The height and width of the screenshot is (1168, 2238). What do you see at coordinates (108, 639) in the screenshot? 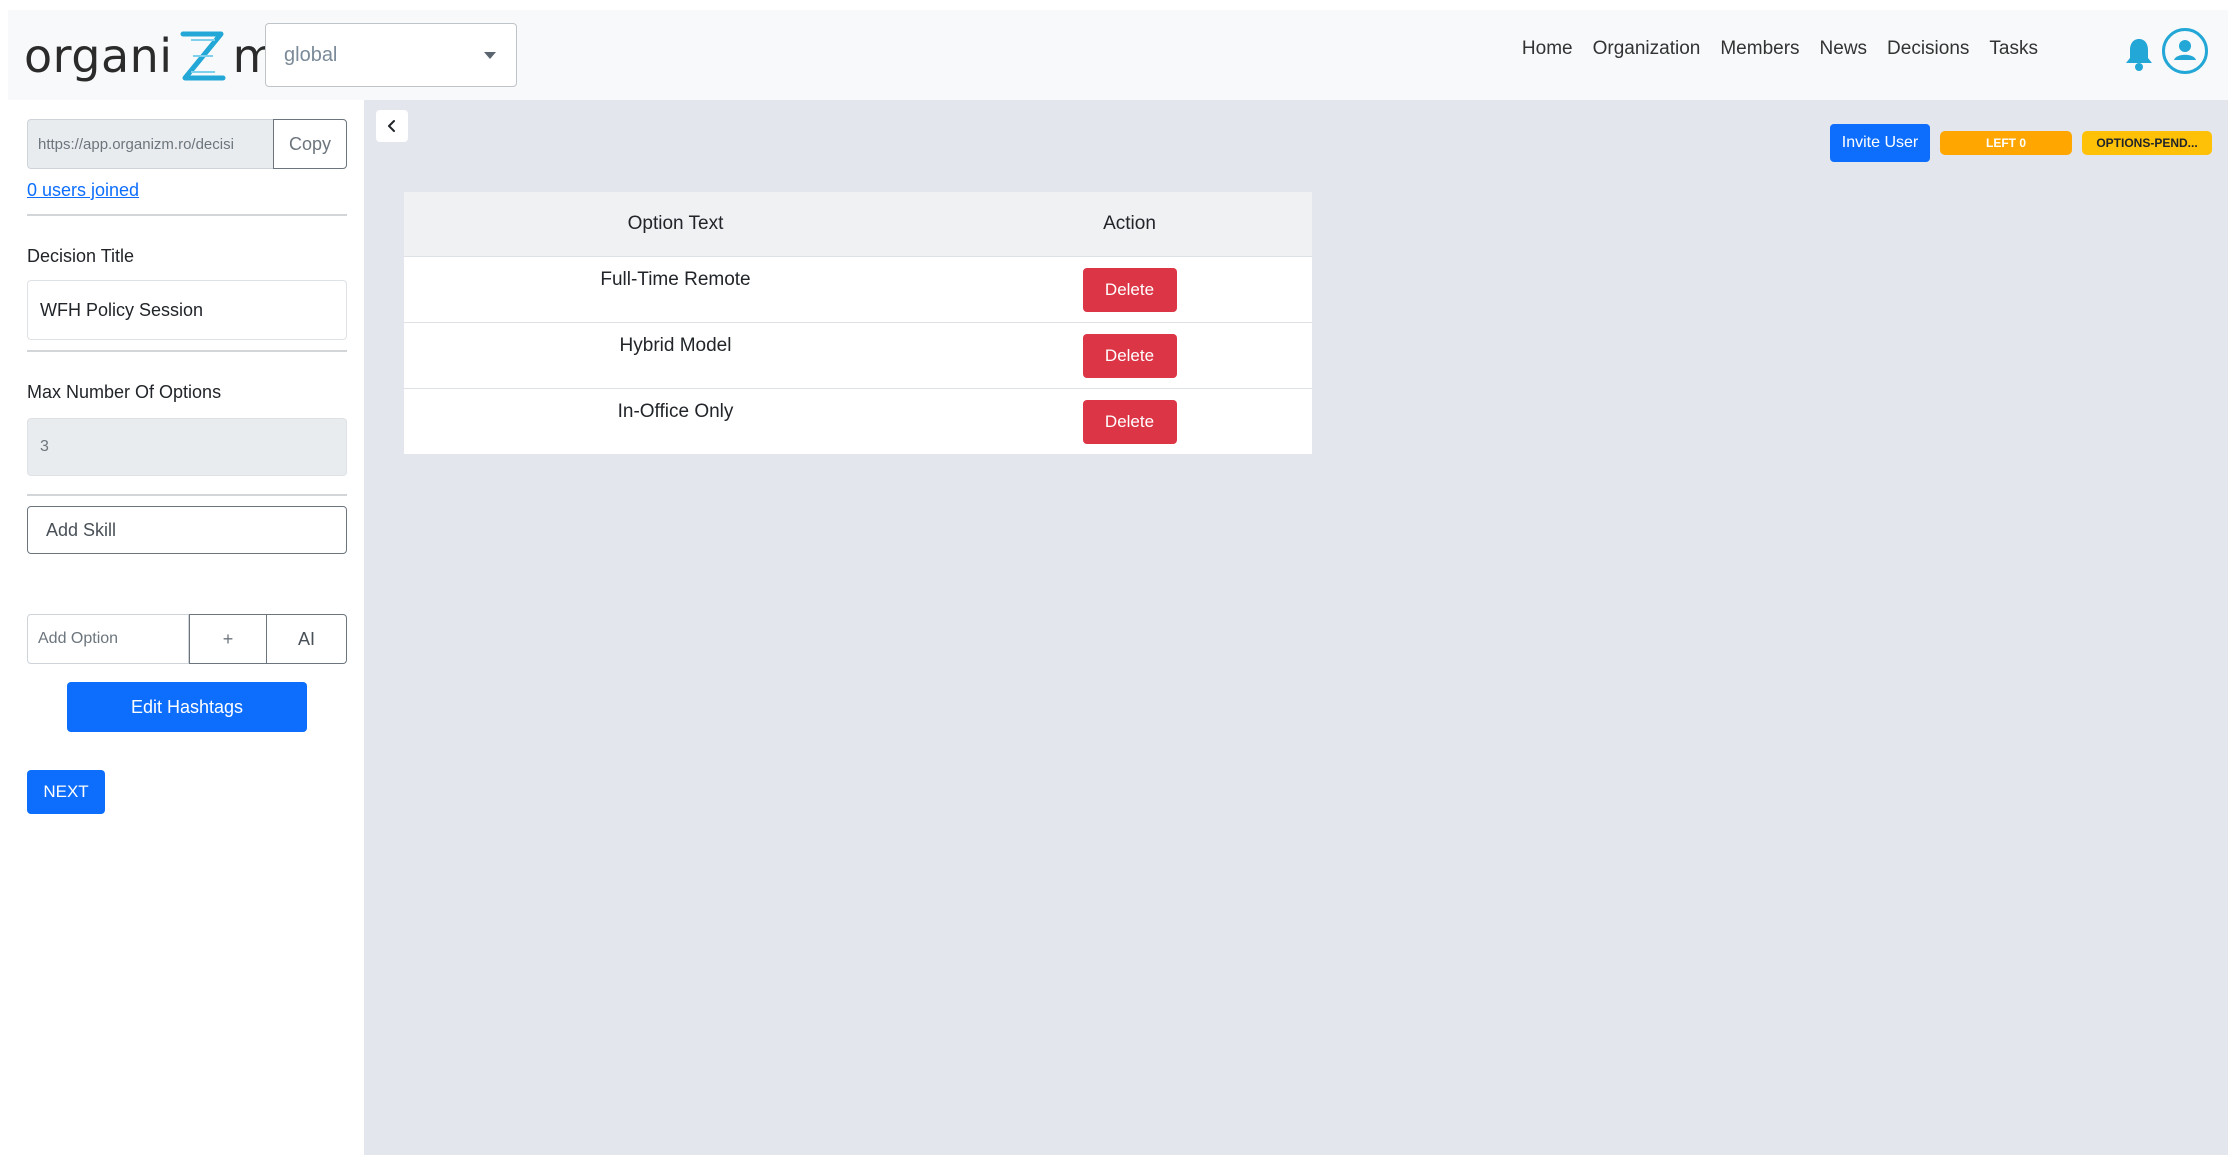
I see `add-option-input: Add Option` at bounding box center [108, 639].